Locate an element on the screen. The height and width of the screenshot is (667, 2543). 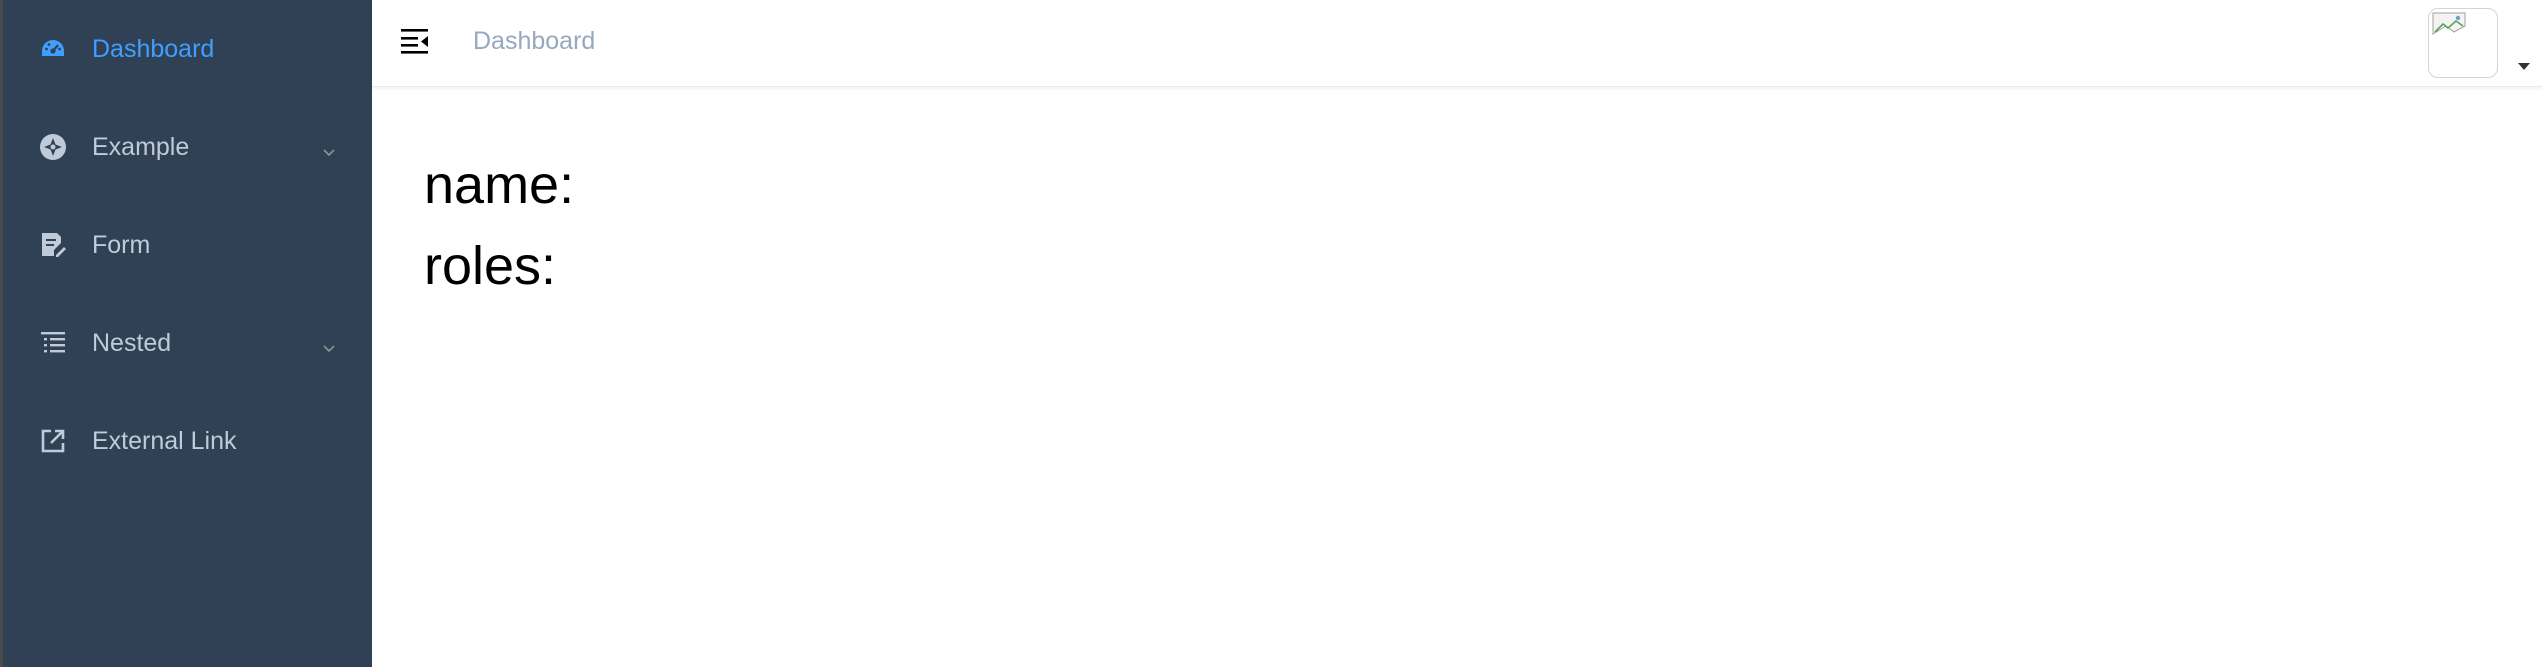
example-icon is located at coordinates (53, 147).